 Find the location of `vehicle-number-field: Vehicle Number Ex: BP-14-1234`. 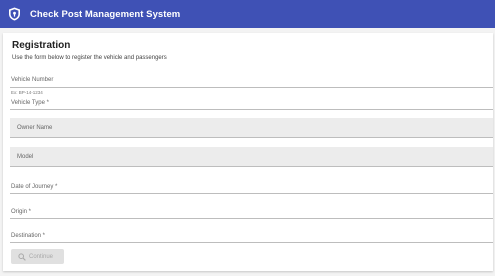

vehicle-number-field: Vehicle Number Ex: BP-14-1234 is located at coordinates (251, 85).